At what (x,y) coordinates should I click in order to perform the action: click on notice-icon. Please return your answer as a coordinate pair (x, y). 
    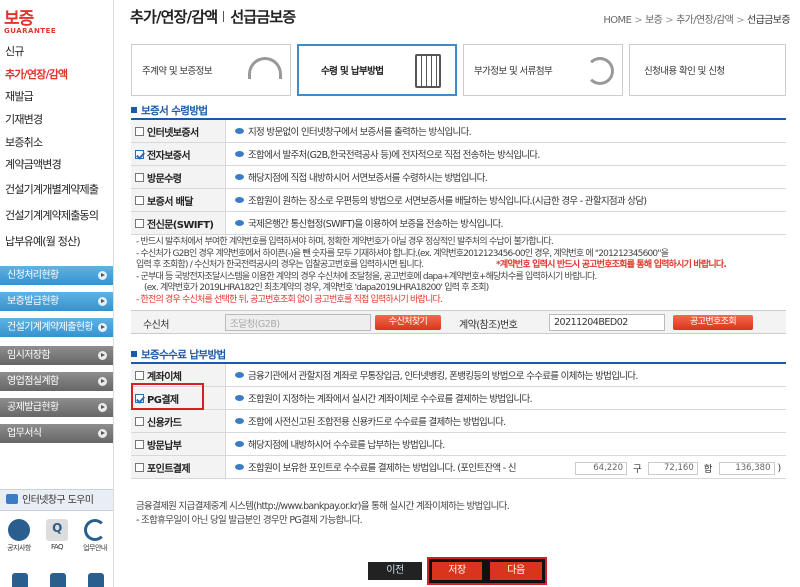
    Looking at the image, I should click on (19, 530).